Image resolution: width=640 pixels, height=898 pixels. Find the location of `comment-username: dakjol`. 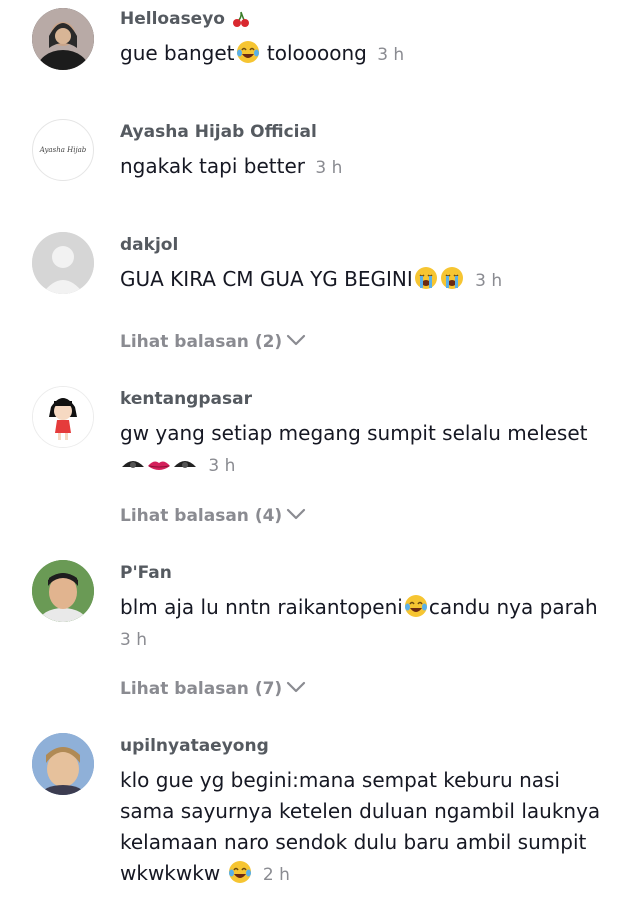

comment-username: dakjol is located at coordinates (149, 245).